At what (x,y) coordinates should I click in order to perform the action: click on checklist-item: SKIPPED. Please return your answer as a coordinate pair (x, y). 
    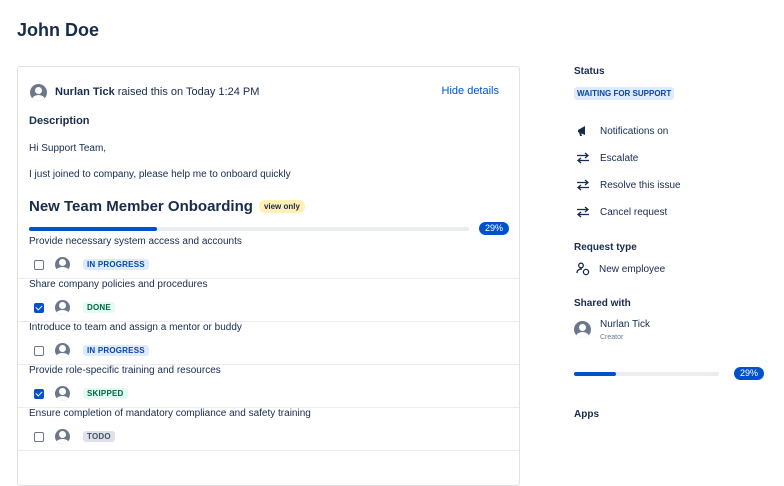
    Looking at the image, I should click on (81, 393).